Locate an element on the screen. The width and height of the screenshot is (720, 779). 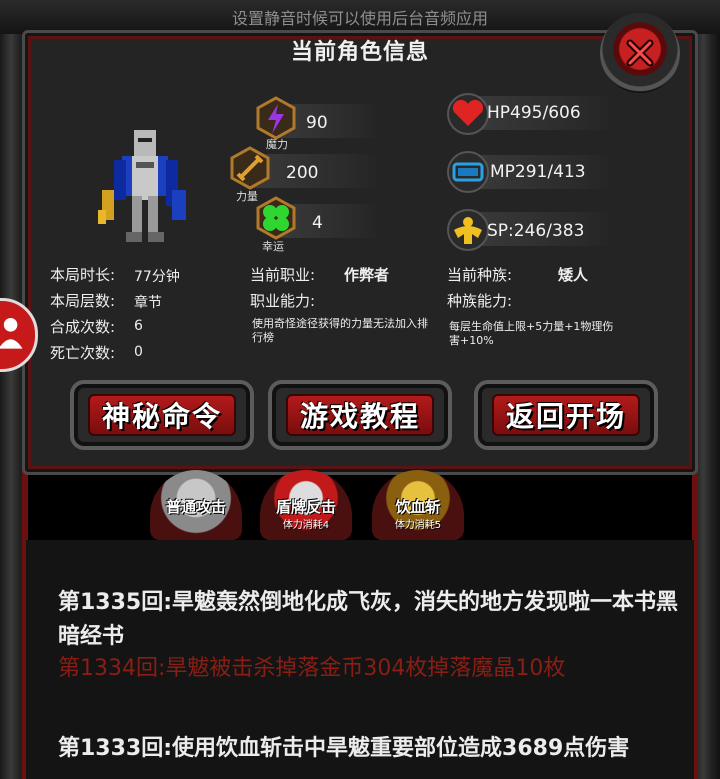
tutorial-button: 游戏教程 is located at coordinates (360, 415).